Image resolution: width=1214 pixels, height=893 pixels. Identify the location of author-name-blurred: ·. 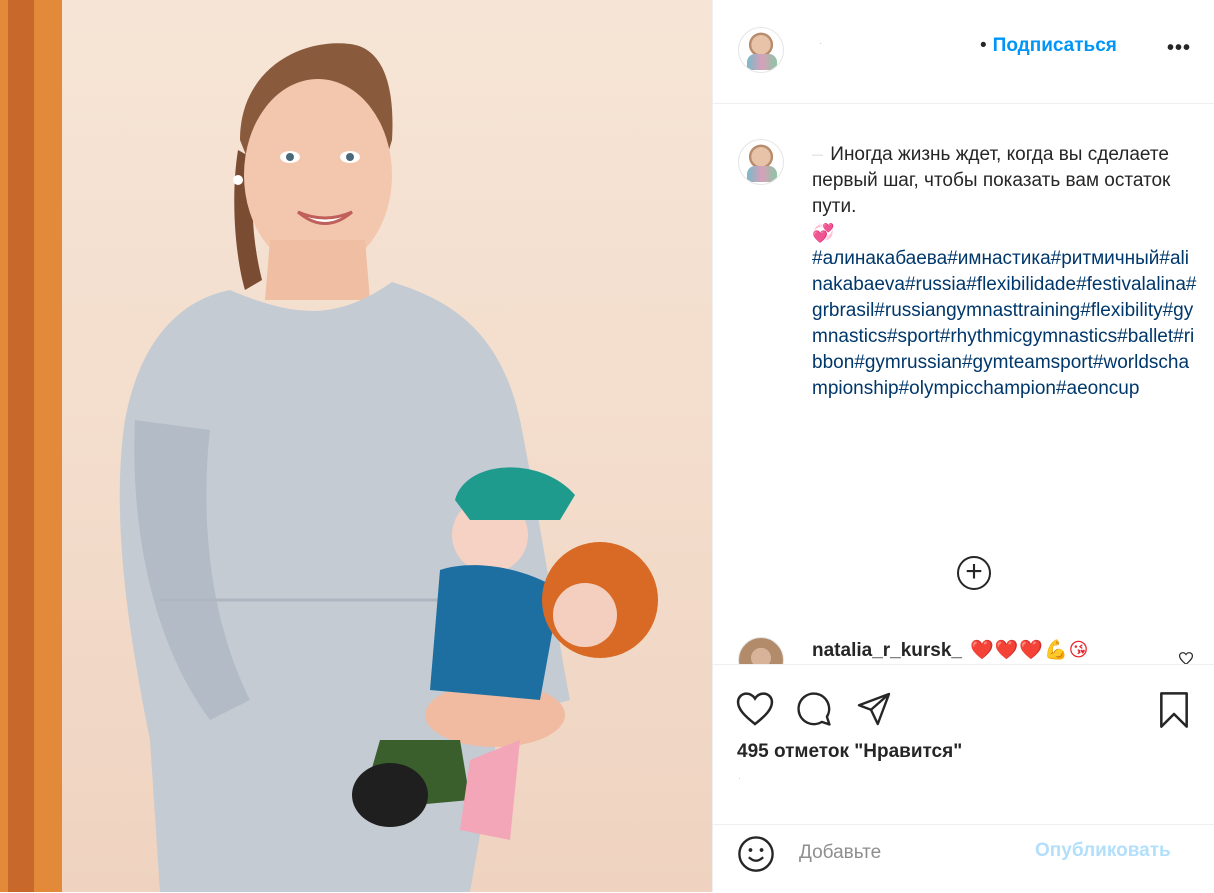
(821, 43).